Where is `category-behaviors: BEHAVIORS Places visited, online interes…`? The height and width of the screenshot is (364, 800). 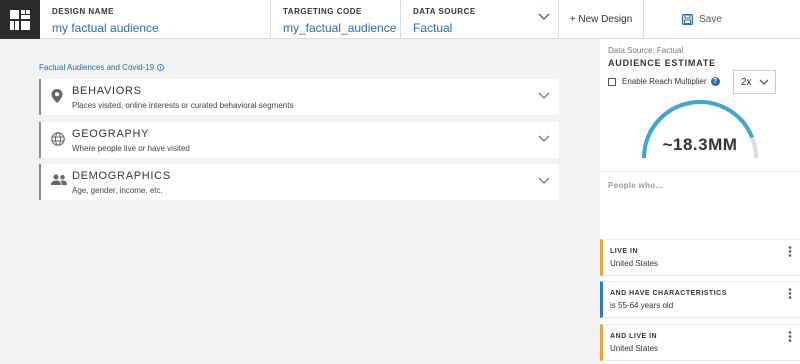 category-behaviors: BEHAVIORS Places visited, online interes… is located at coordinates (299, 97).